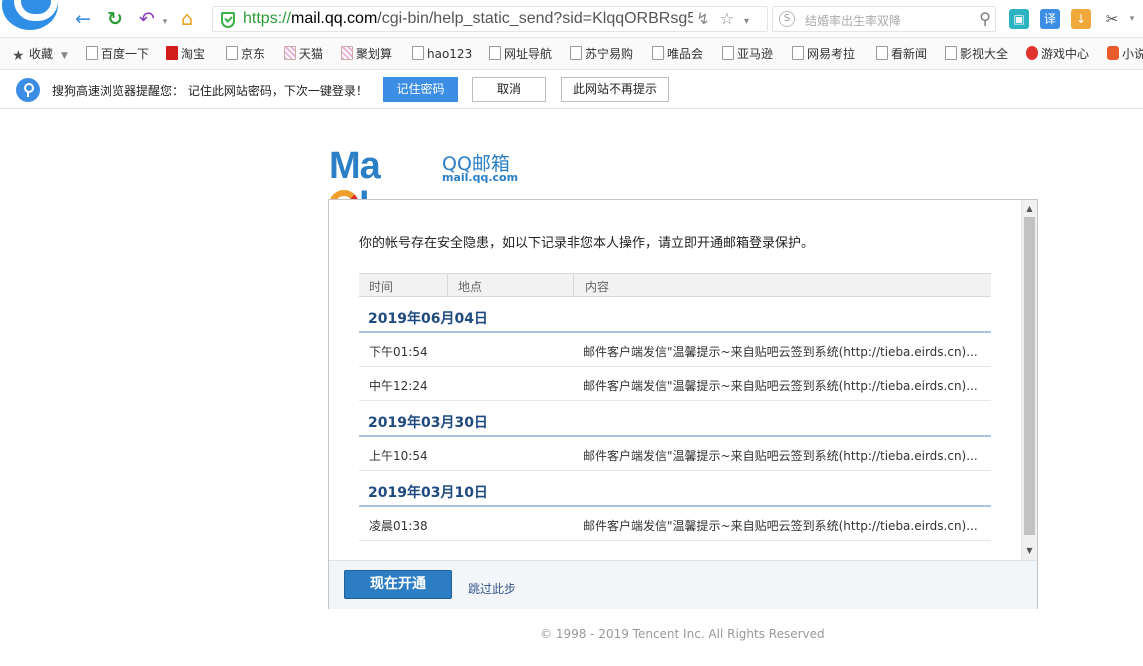 The height and width of the screenshot is (666, 1143). I want to click on search-box: S 结婚率出生率双降 ⚲, so click(884, 19).